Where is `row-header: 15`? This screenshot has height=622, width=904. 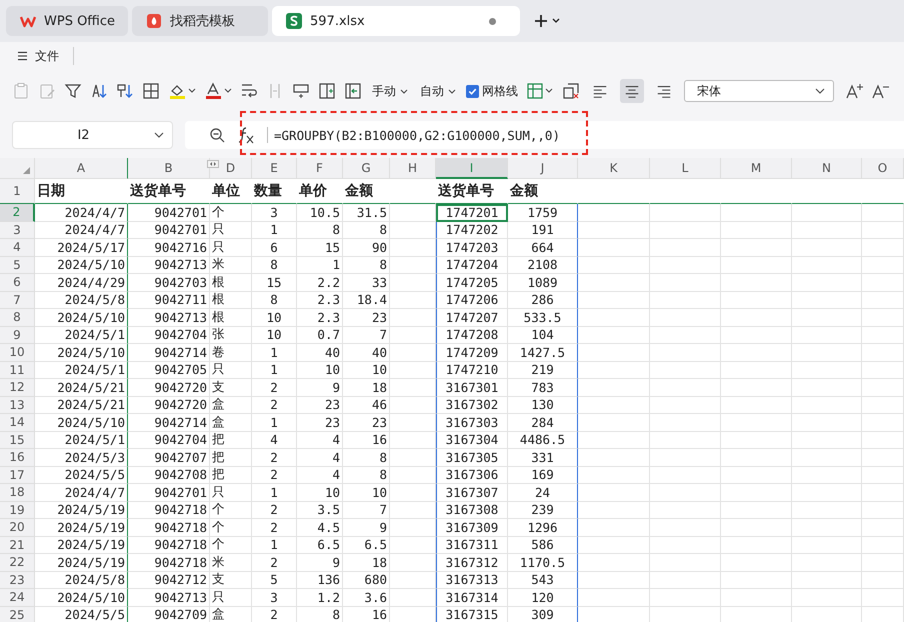
row-header: 15 is located at coordinates (17, 440).